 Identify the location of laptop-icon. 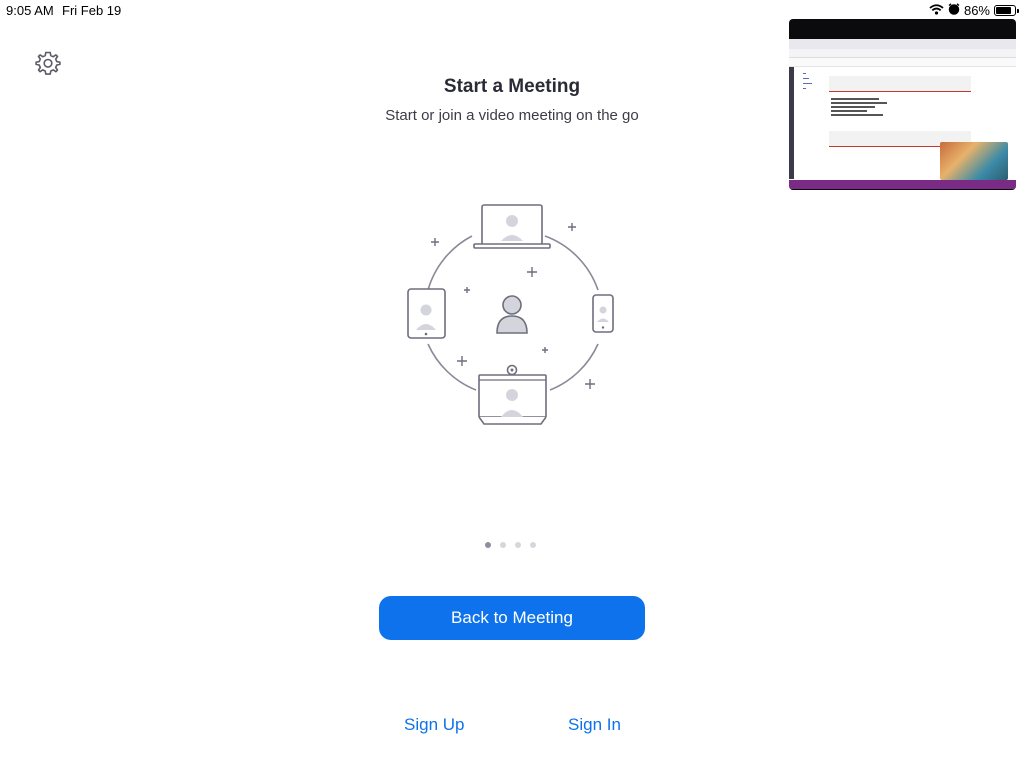
(512, 226).